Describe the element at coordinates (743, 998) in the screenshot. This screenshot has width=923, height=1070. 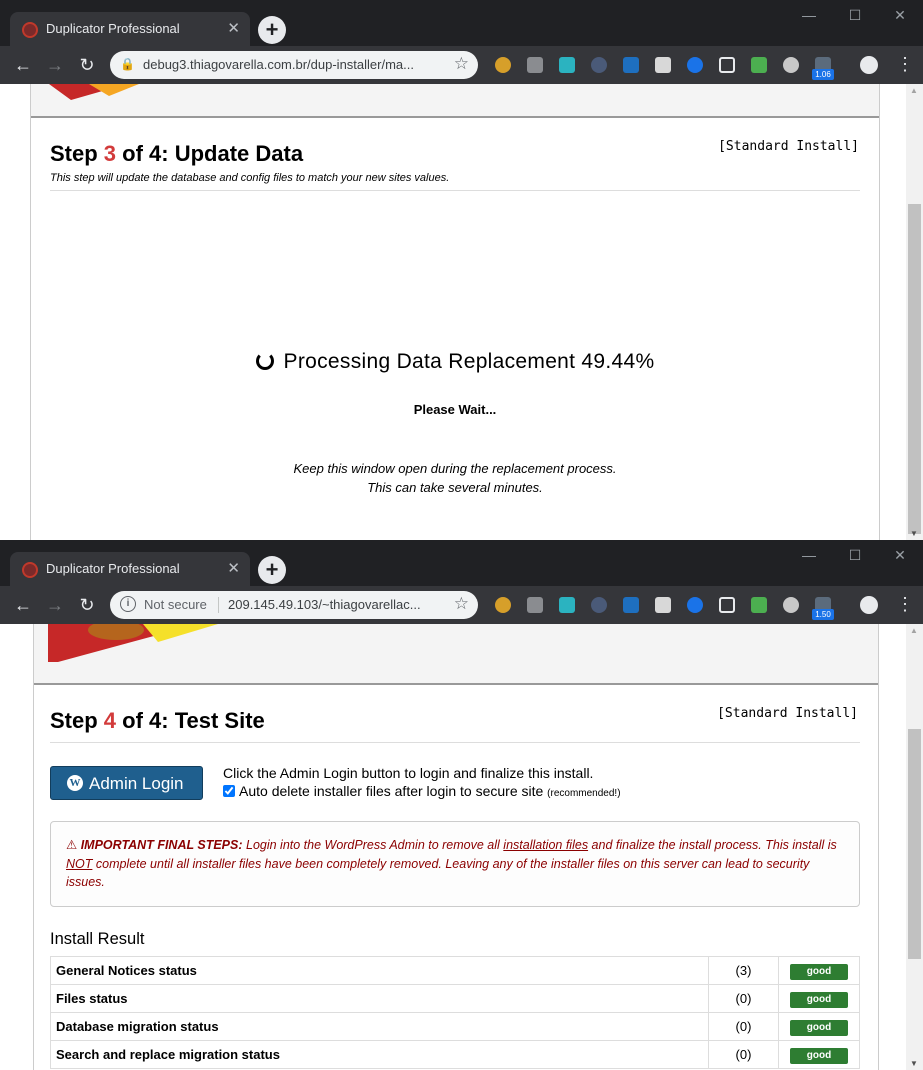
I see `result-count: (0)` at that location.